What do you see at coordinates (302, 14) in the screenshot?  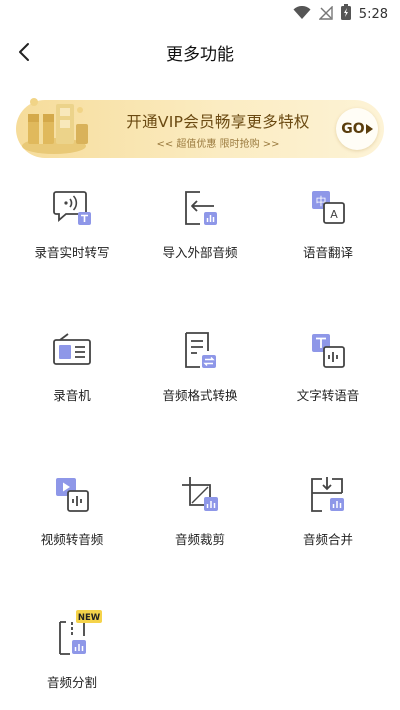 I see `wifi-icon` at bounding box center [302, 14].